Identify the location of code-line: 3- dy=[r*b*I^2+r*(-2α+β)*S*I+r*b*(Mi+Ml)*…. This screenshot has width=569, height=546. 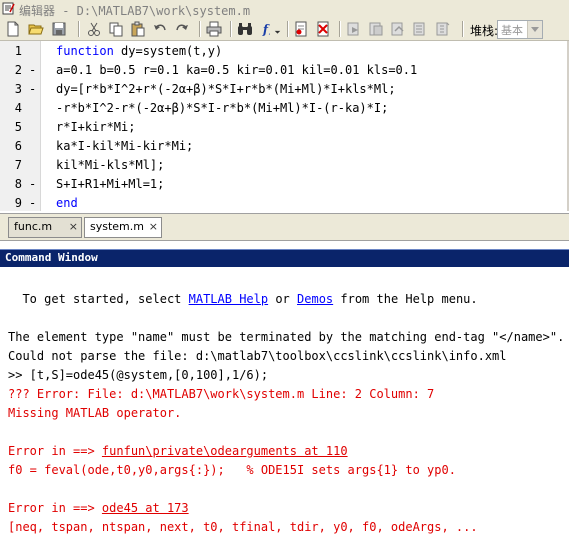
(284, 89).